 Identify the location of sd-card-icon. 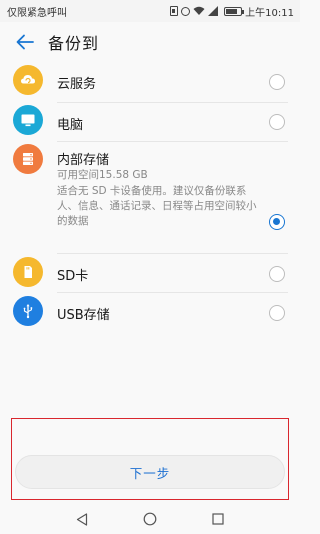
(28, 272).